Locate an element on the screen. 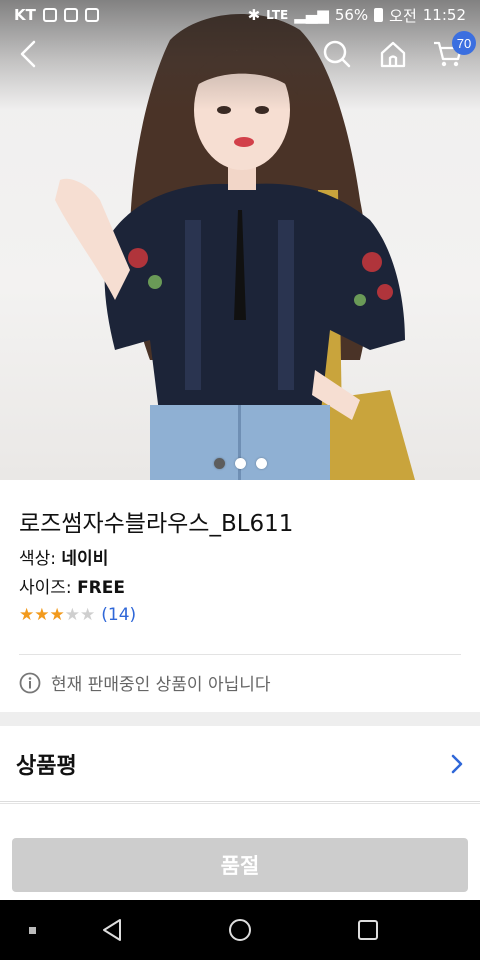 The image size is (480, 960). color-label: 색상: is located at coordinates (38, 559).